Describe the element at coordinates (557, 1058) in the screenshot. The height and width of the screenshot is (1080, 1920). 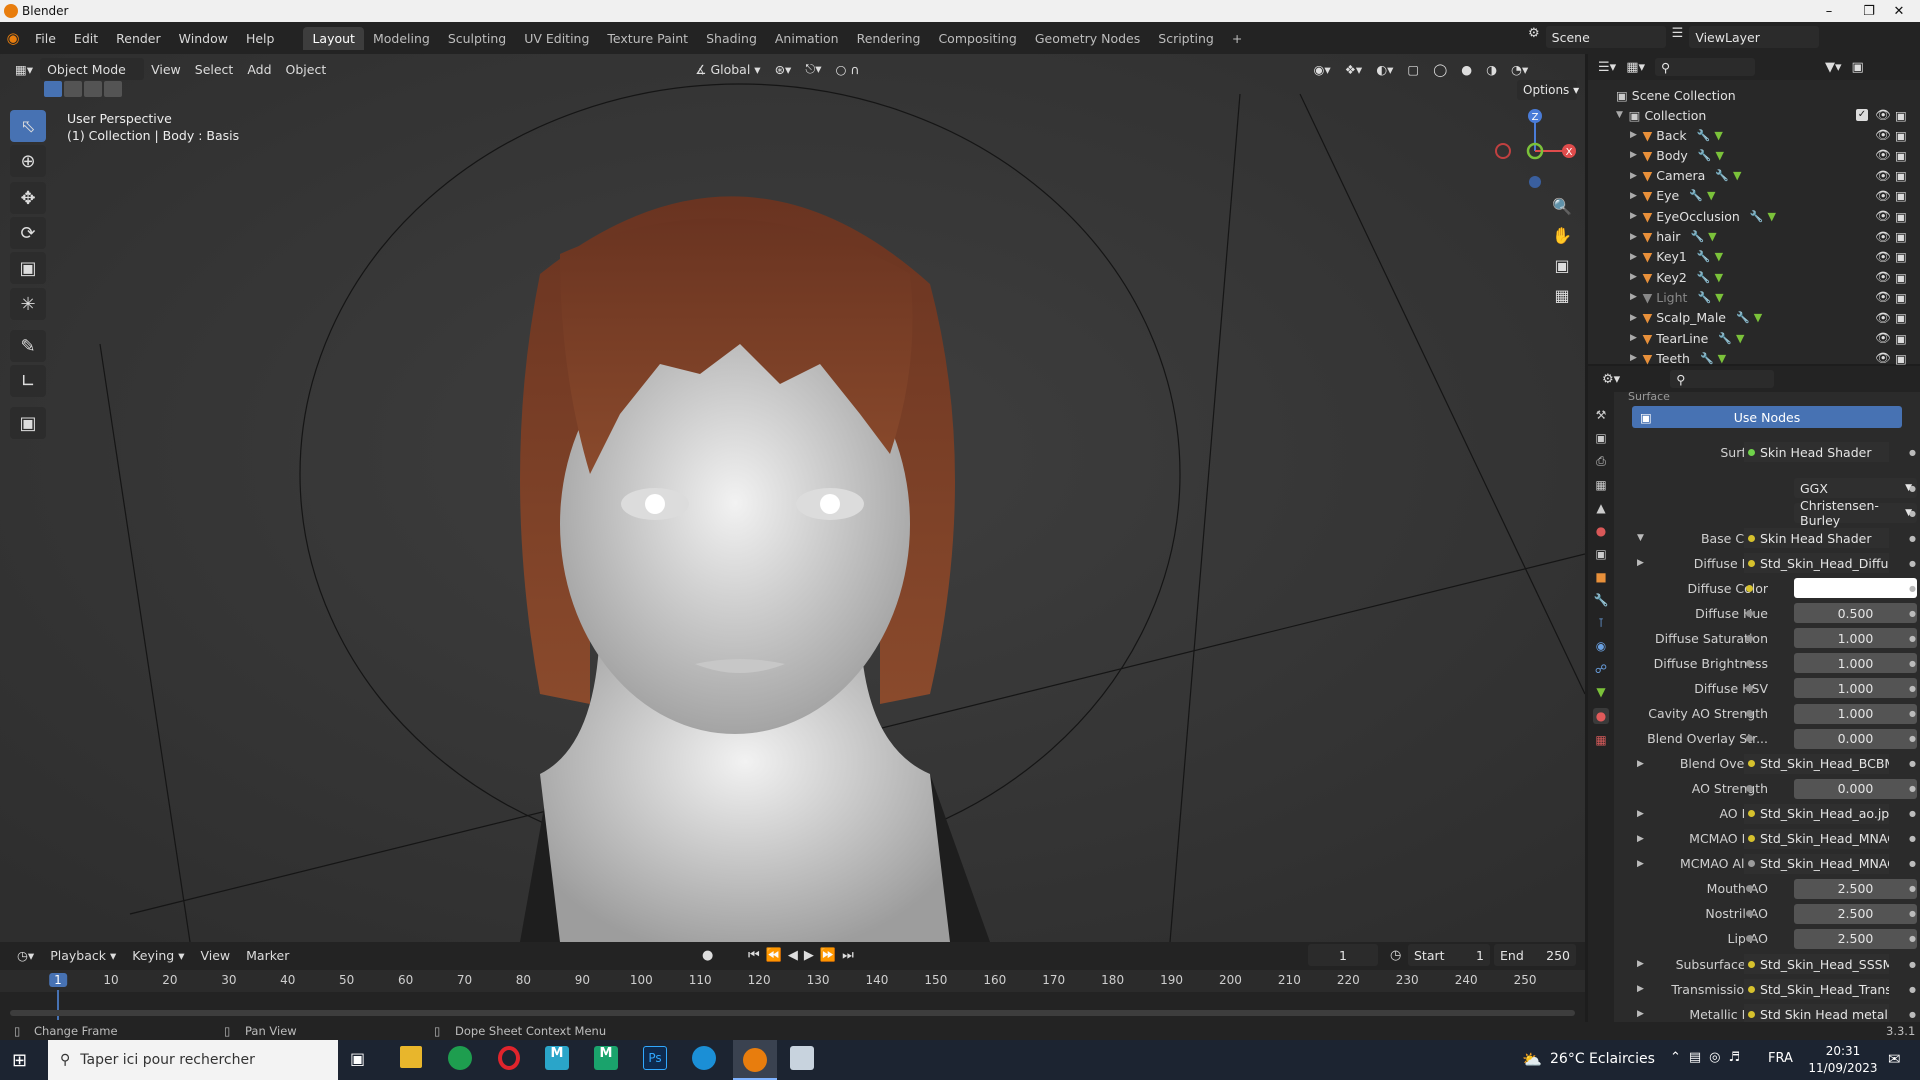
I see `app-m-icon: M` at that location.